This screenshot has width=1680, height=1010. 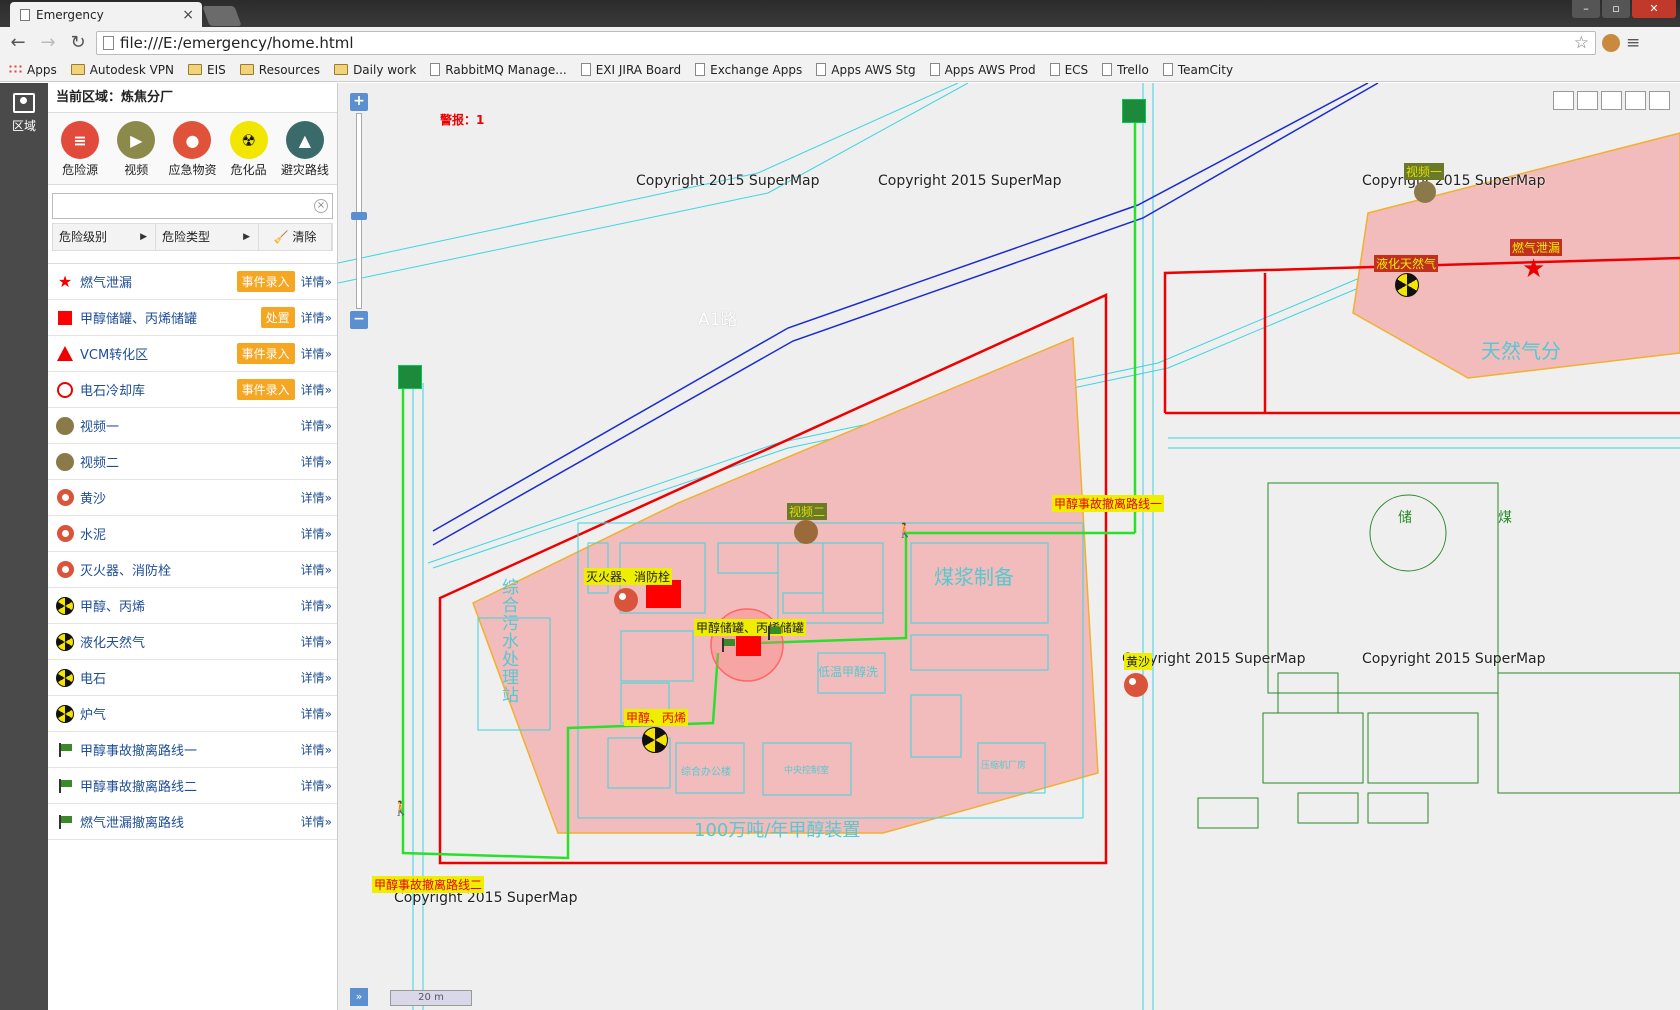 I want to click on list-item: 甲醇事故撤离路线二 详情», so click(x=192, y=786).